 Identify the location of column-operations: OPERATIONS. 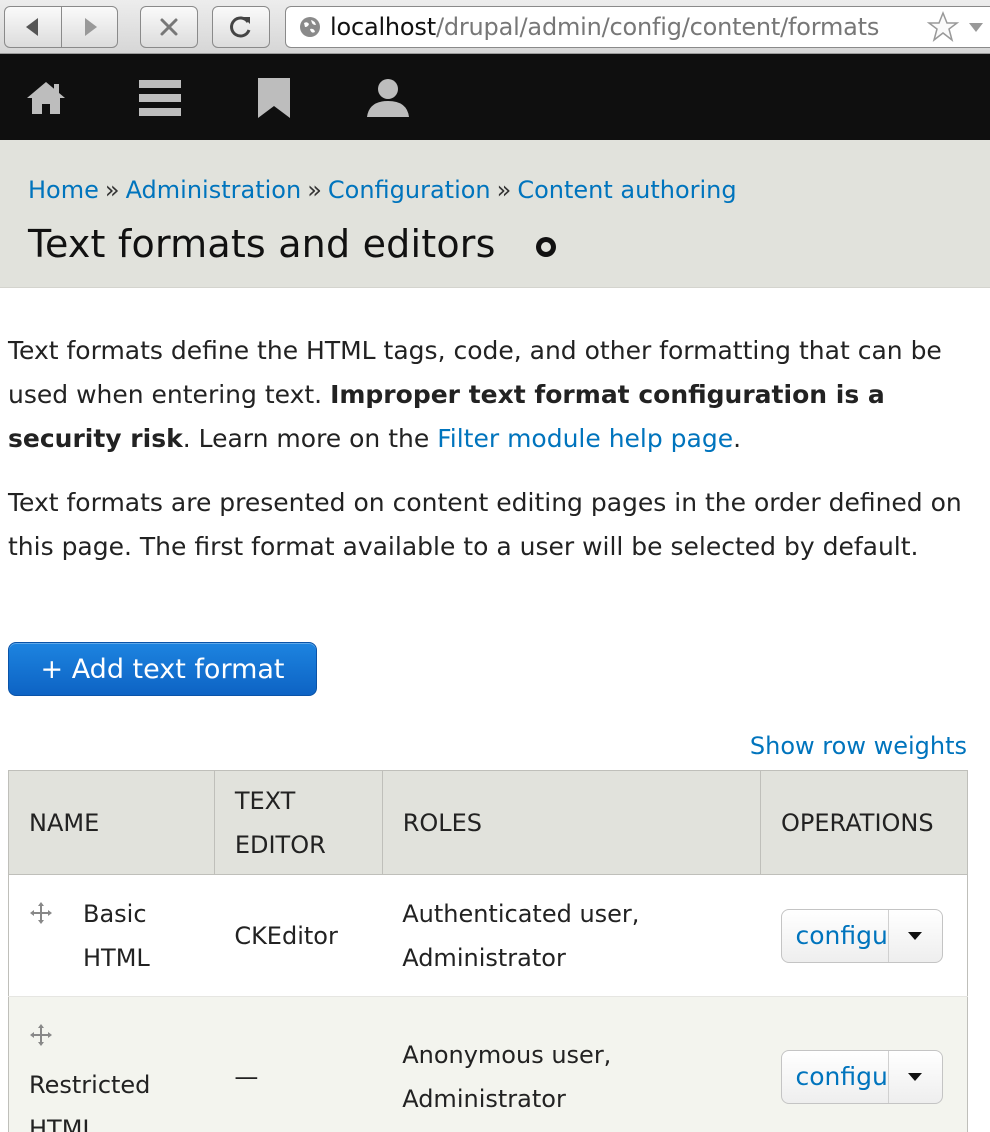
(864, 822).